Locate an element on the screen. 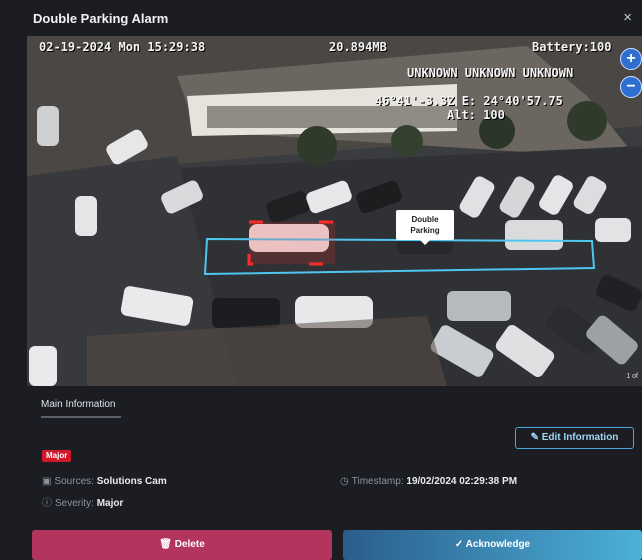 The image size is (642, 560). severity-badge: Major is located at coordinates (57, 456).